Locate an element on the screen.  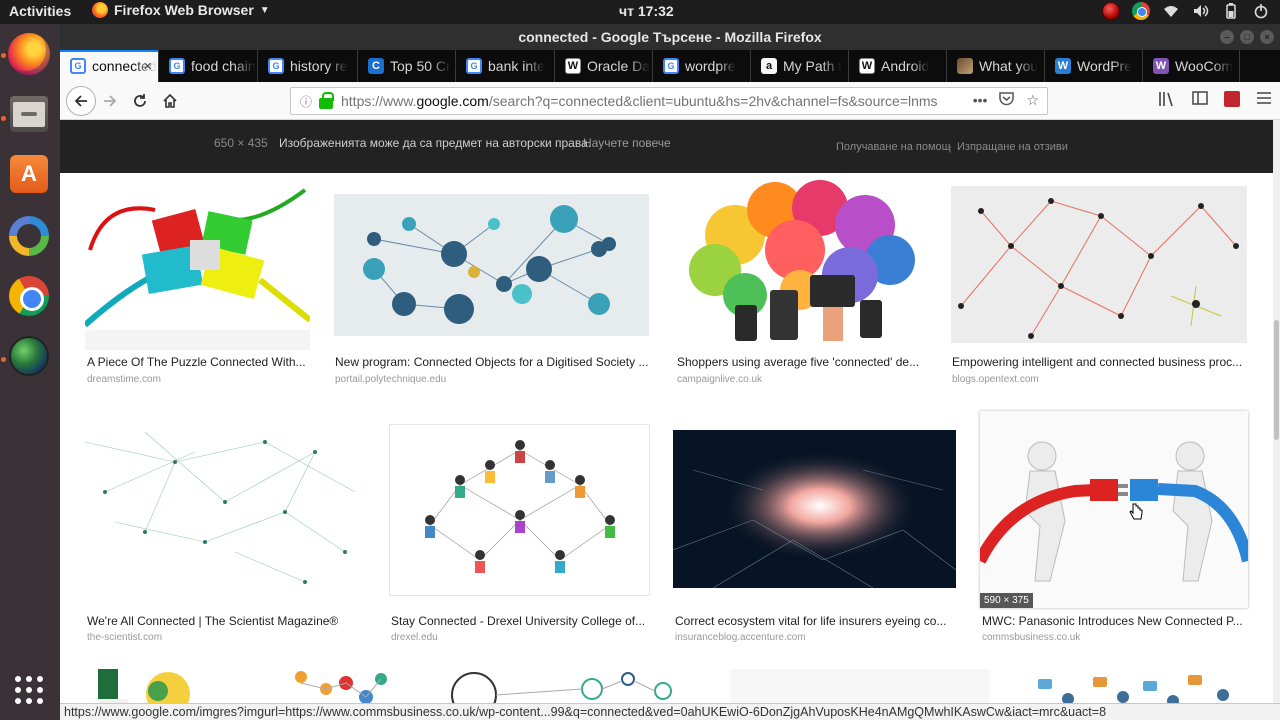
info-icon: ⓘ is located at coordinates (306, 101).